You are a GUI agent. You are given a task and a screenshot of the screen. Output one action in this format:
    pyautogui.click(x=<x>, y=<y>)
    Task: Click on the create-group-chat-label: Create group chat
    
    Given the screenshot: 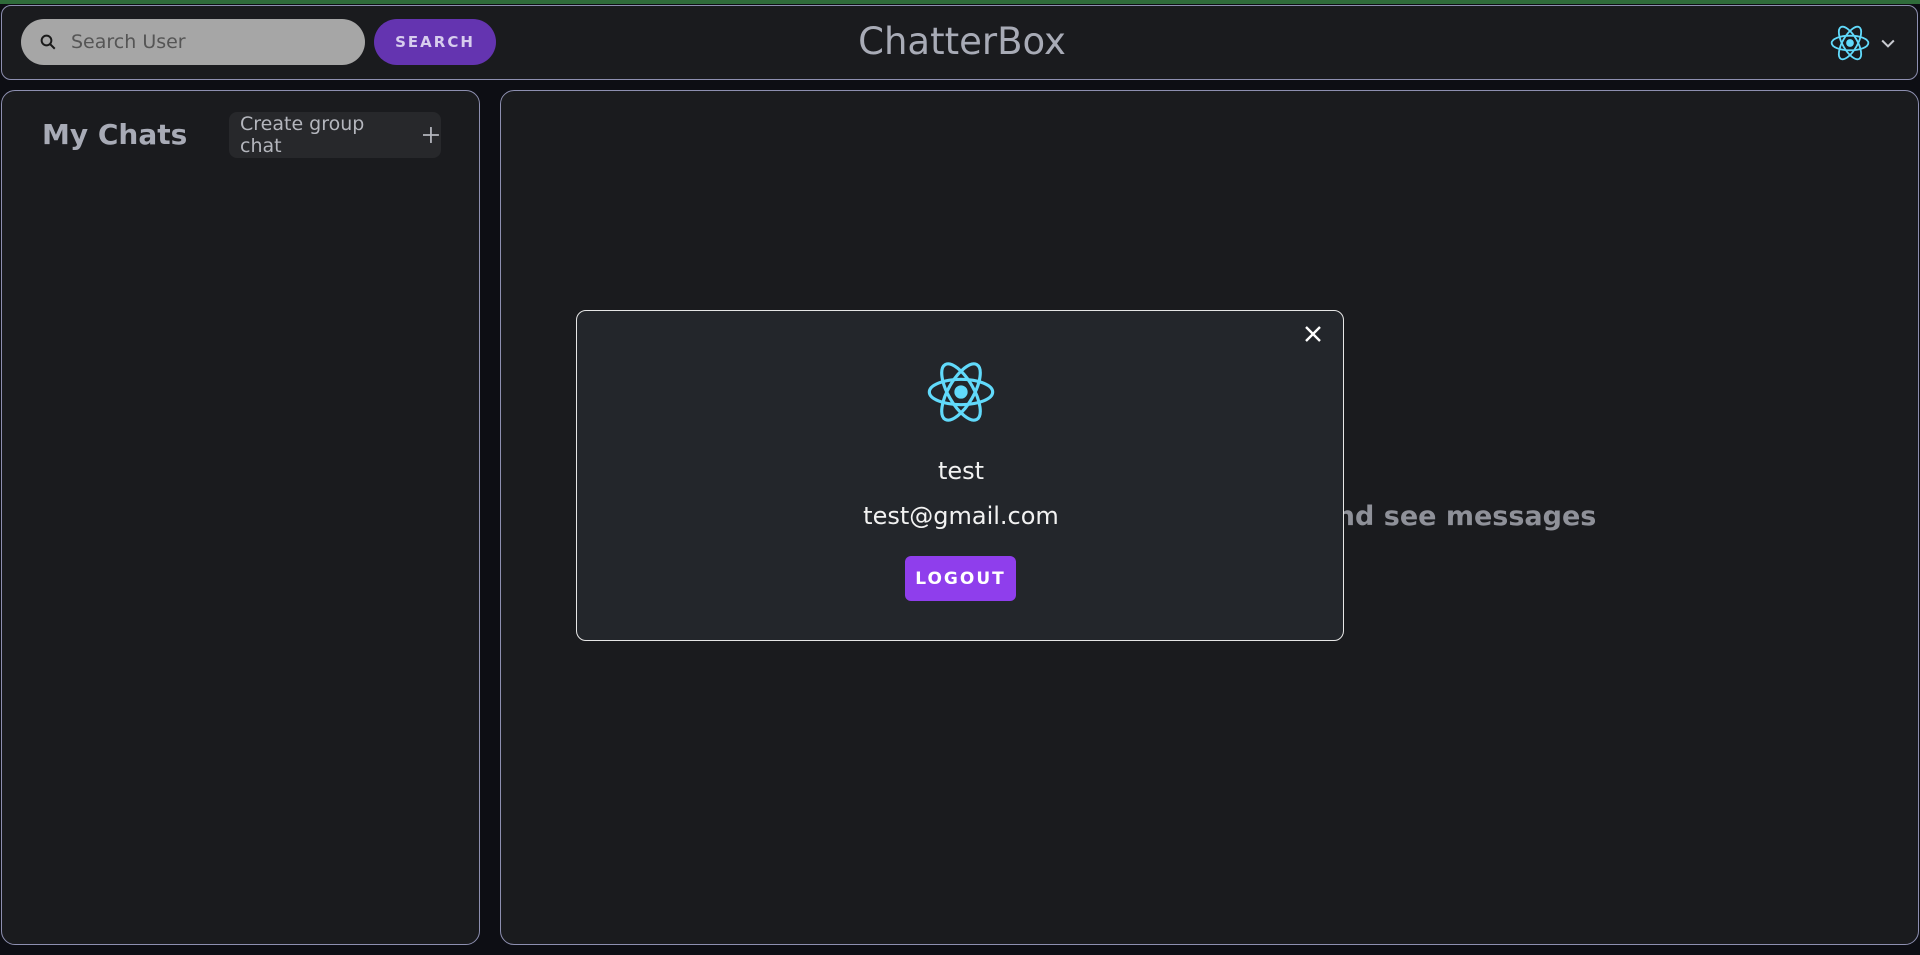 What is the action you would take?
    pyautogui.click(x=302, y=135)
    